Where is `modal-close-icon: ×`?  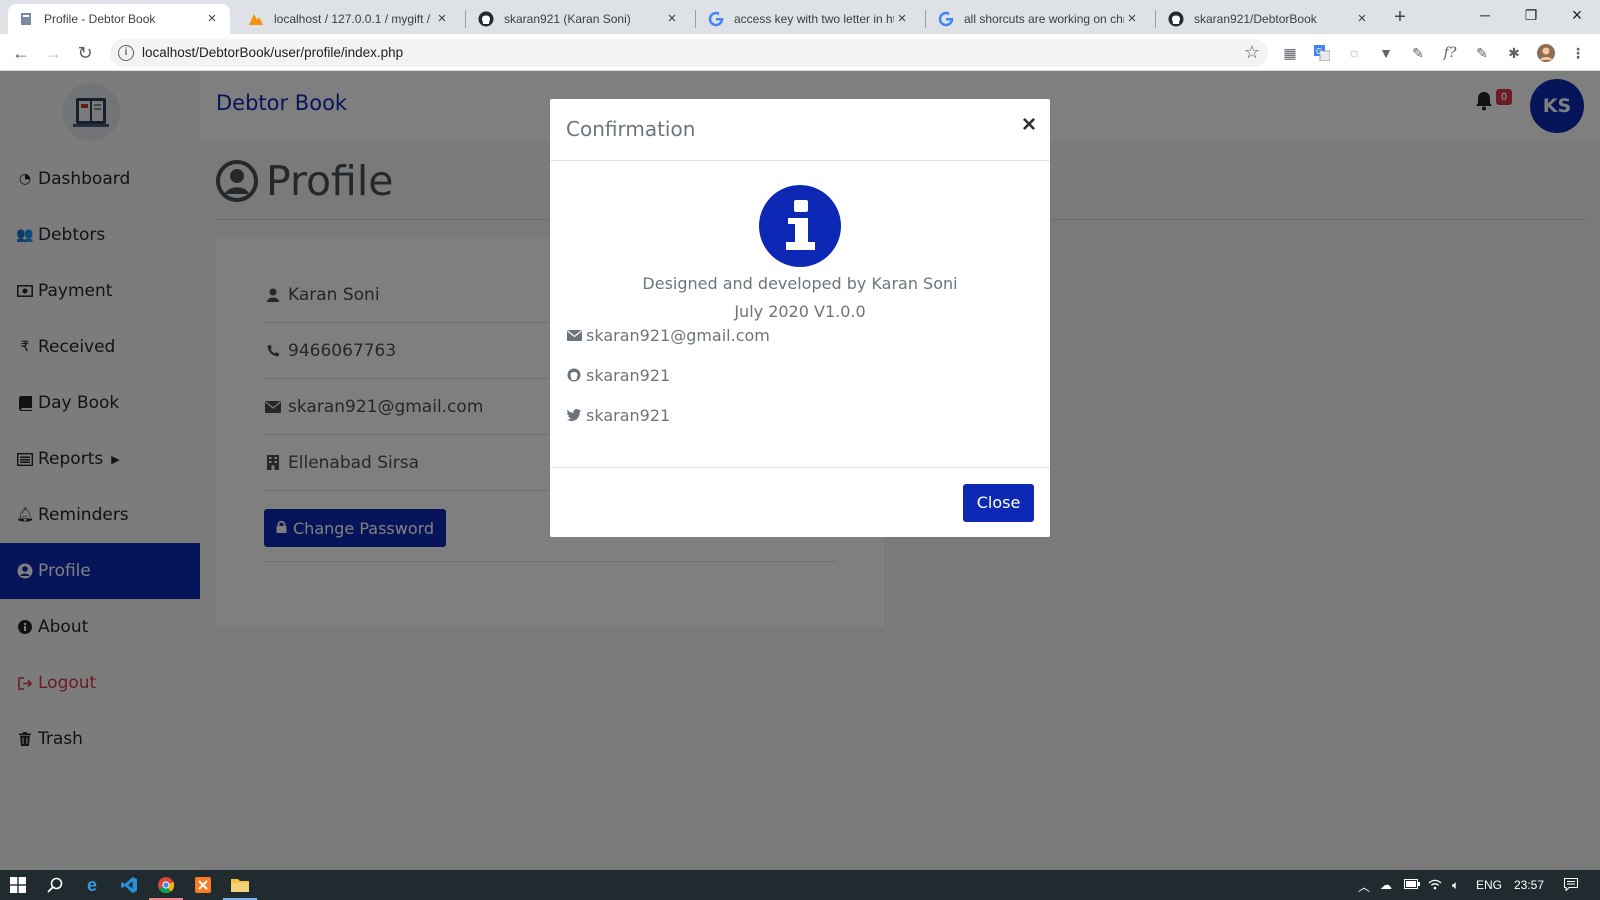
modal-close-icon: × is located at coordinates (1029, 125).